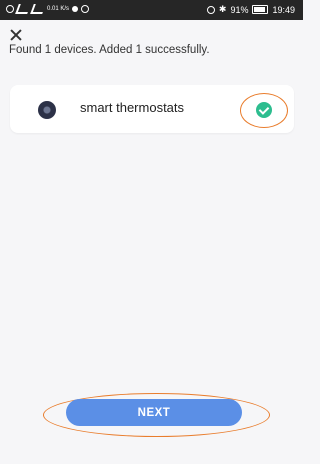  Describe the element at coordinates (250, 9) in the screenshot. I see `status-right: ✱ 91% 19:49` at that location.